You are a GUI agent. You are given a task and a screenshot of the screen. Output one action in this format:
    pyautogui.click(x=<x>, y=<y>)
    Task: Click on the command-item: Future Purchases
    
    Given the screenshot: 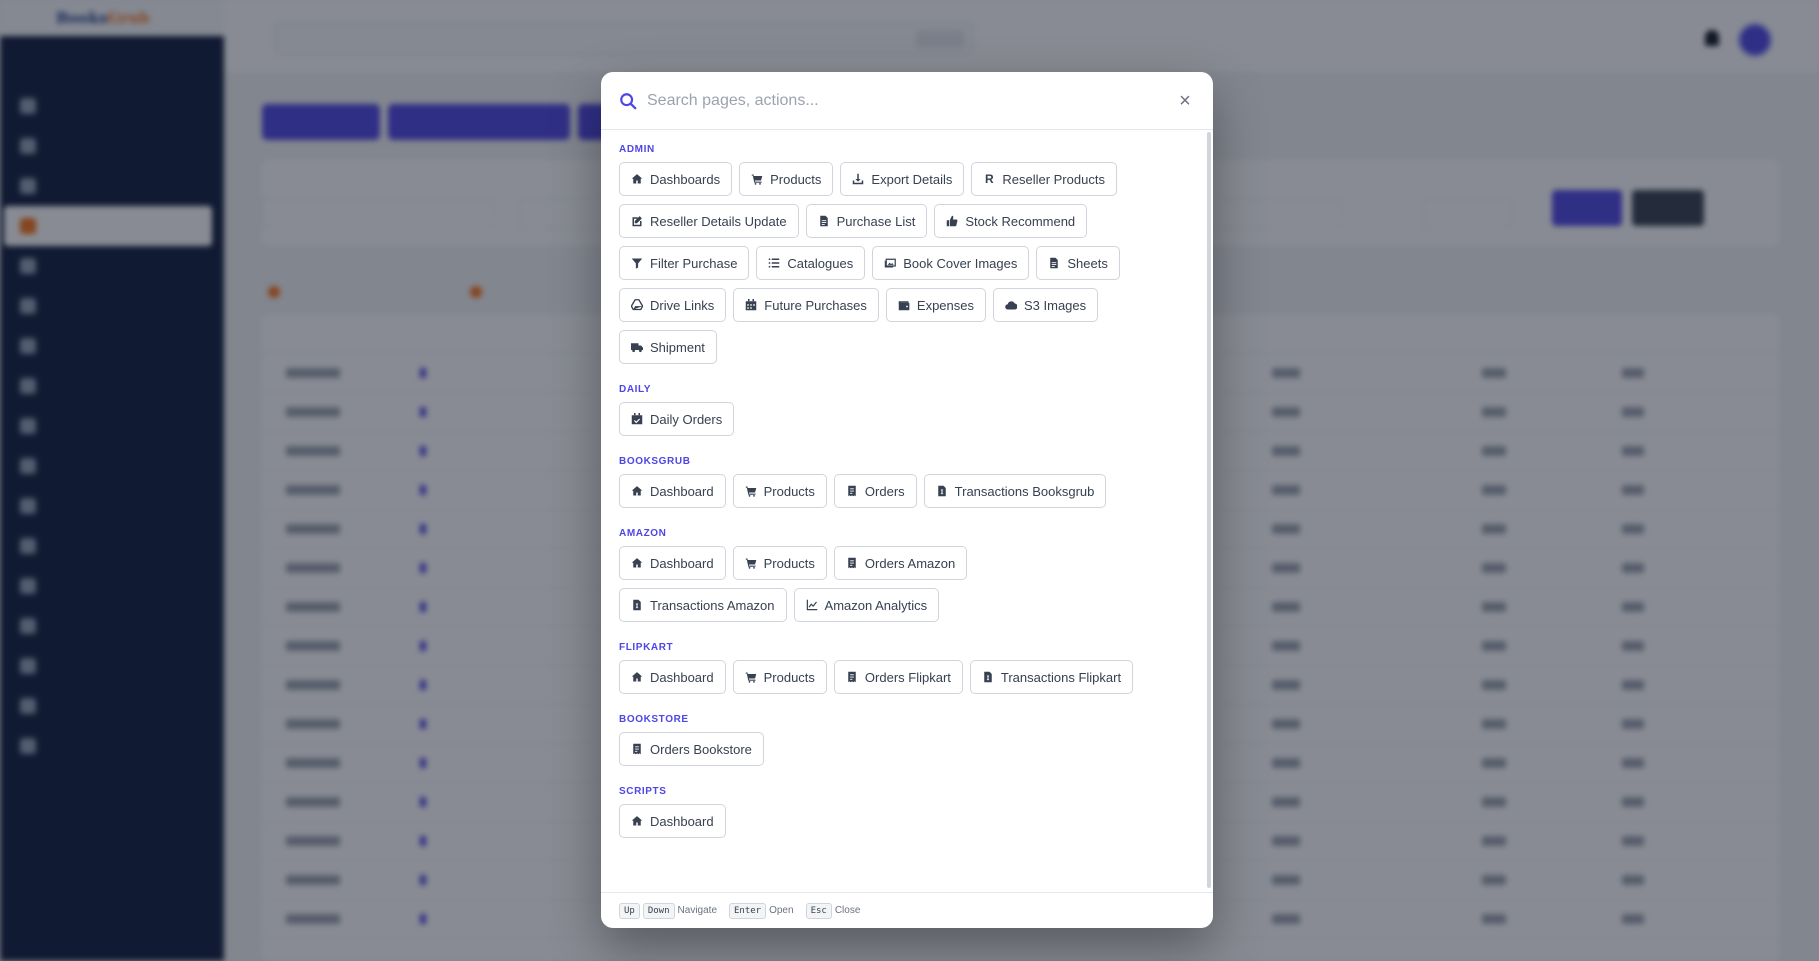 What is the action you would take?
    pyautogui.click(x=806, y=305)
    